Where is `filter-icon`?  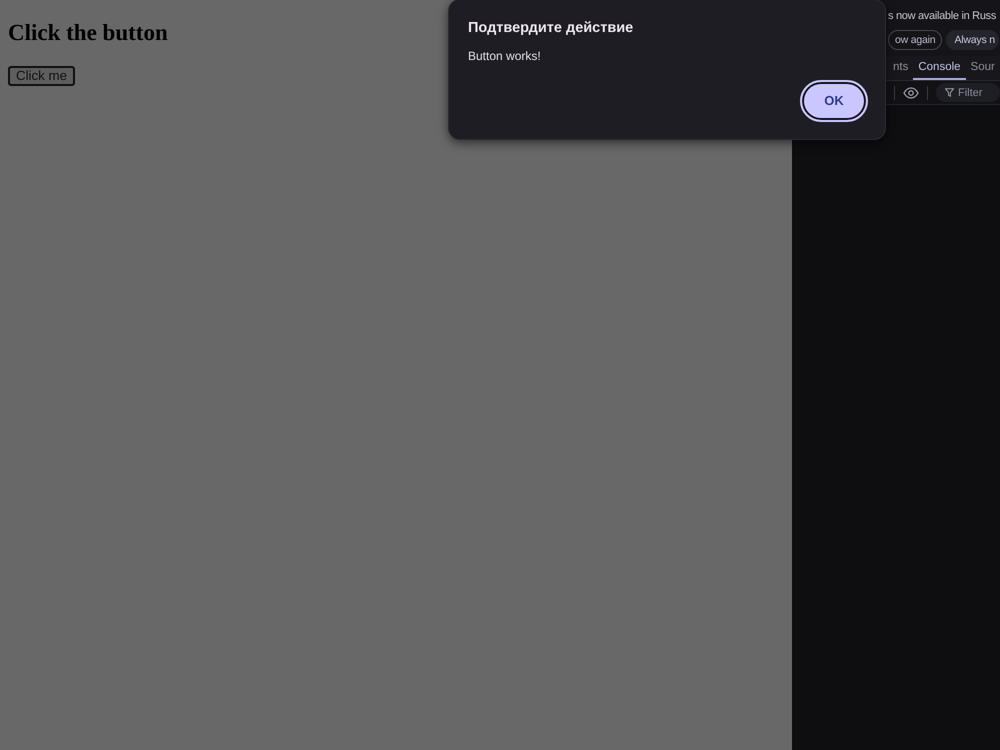 filter-icon is located at coordinates (949, 92).